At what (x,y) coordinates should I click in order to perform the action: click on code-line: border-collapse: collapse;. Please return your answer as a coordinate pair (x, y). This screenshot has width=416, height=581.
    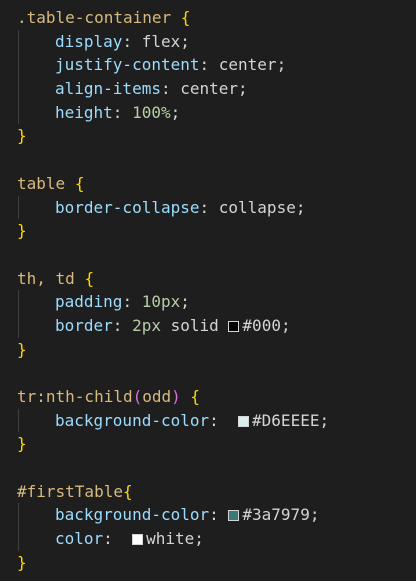
    Looking at the image, I should click on (208, 207).